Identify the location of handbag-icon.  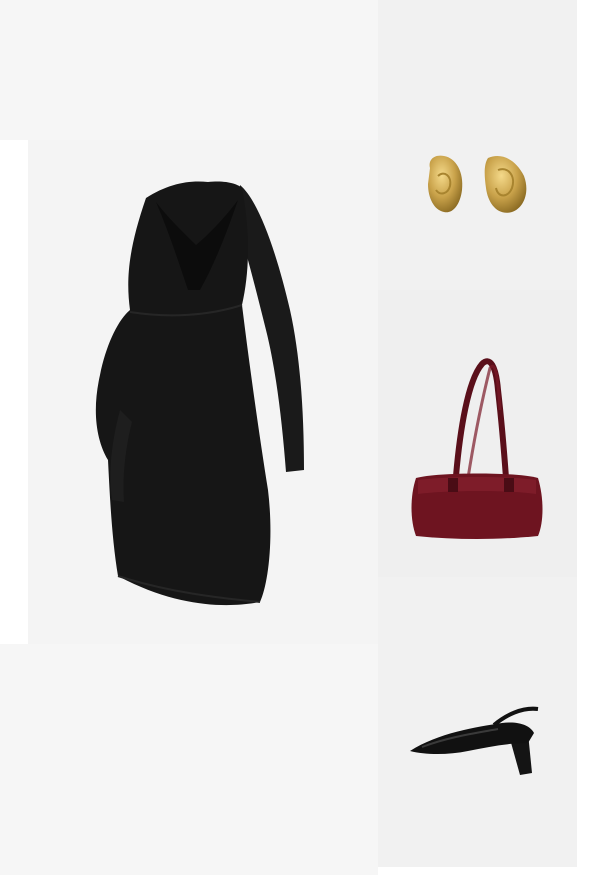
(477, 448).